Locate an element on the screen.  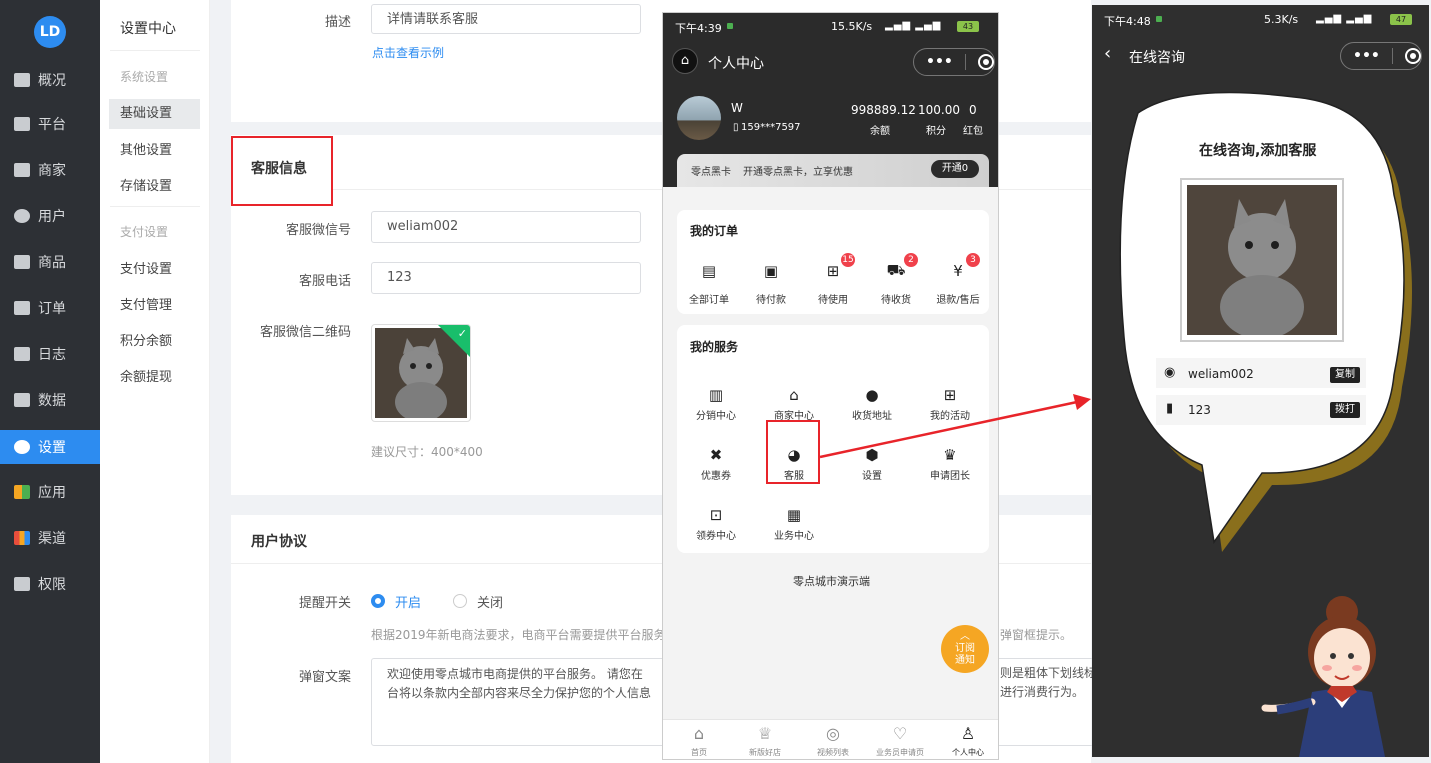
remind-off-radio is located at coordinates (460, 601).